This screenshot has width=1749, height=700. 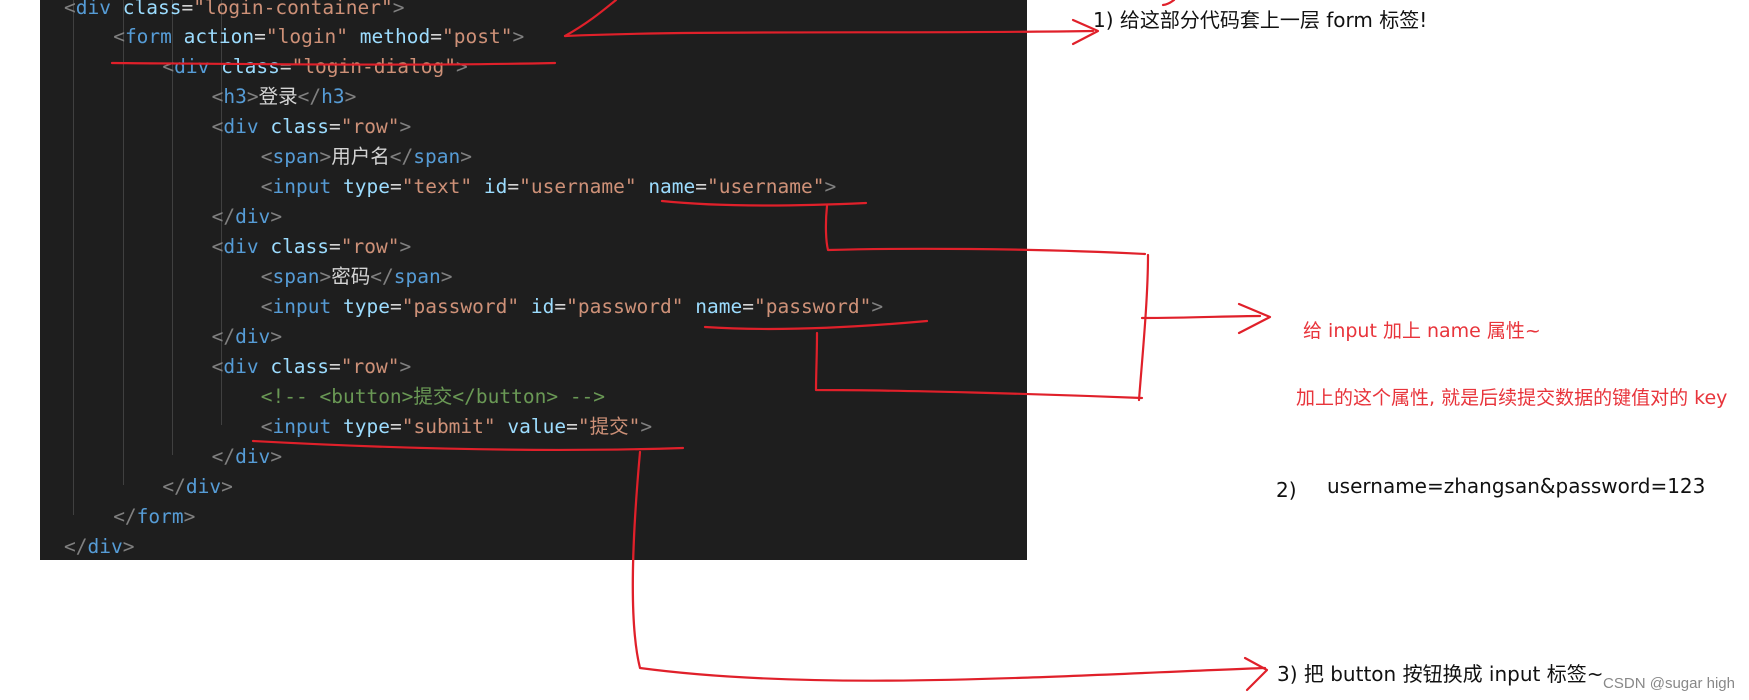 What do you see at coordinates (1168, 3) in the screenshot?
I see `ink-dot` at bounding box center [1168, 3].